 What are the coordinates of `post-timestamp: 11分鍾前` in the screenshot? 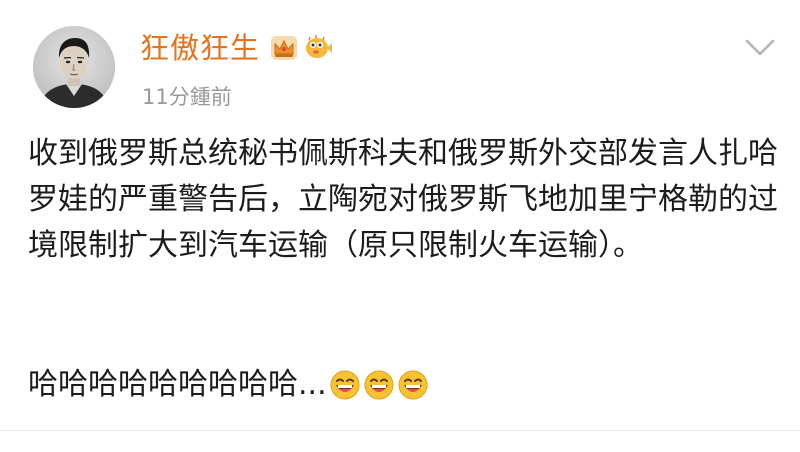 It's located at (187, 97).